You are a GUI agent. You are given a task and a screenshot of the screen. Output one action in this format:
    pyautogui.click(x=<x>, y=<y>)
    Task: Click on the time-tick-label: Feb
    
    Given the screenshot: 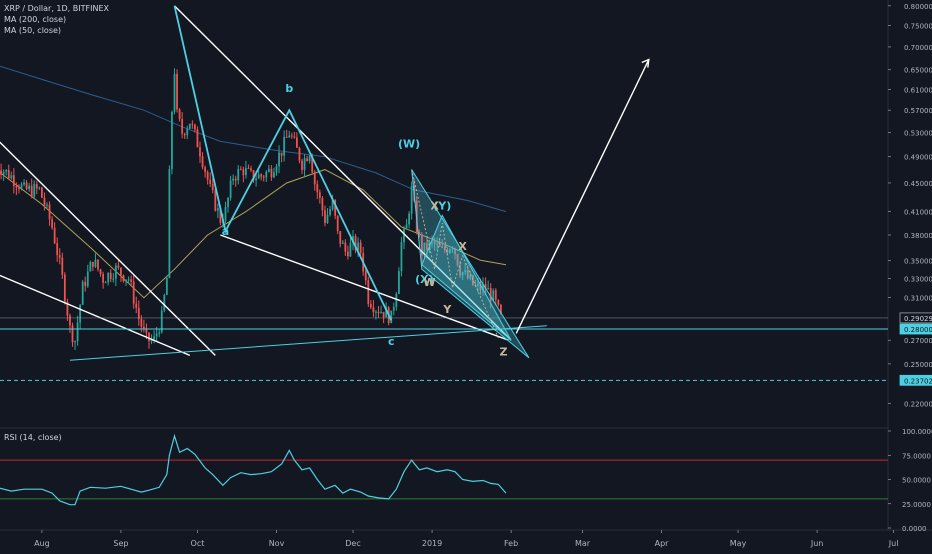 What is the action you would take?
    pyautogui.click(x=511, y=543)
    